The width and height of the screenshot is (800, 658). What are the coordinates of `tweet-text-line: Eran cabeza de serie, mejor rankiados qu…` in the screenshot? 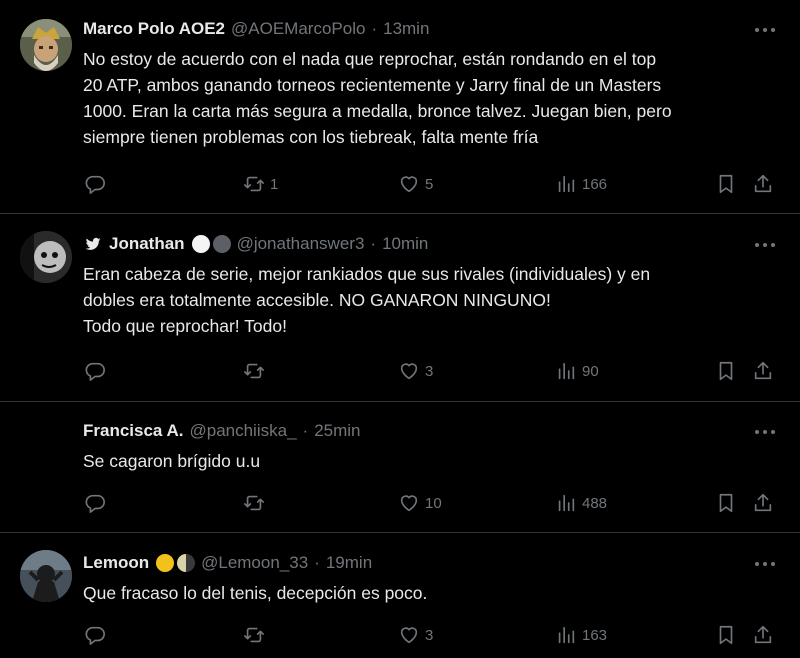 It's located at (367, 274).